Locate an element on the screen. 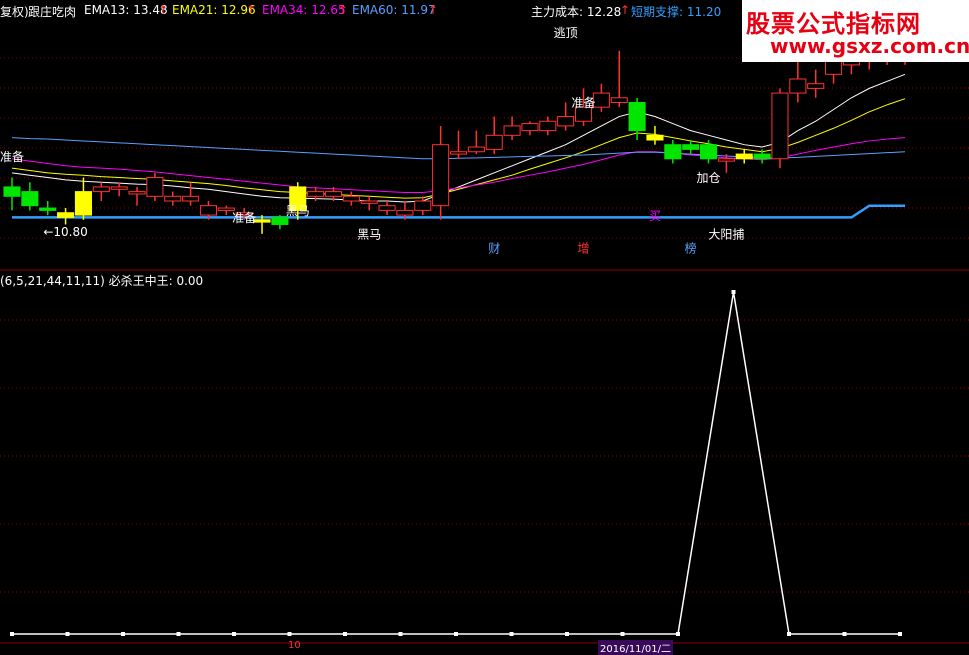  signal-label: ←10.80 is located at coordinates (65, 232).